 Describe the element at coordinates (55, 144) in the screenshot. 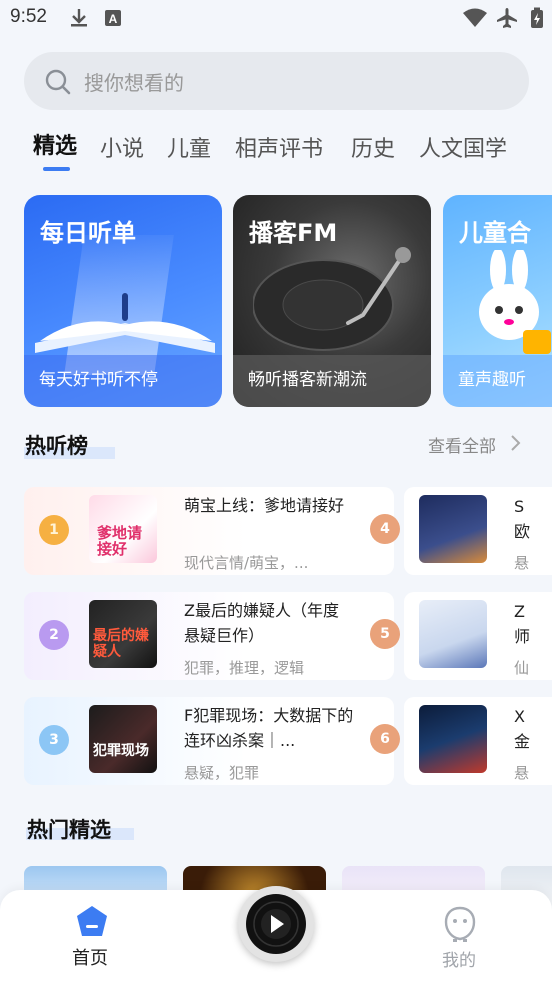

I see `tab-jingxuan: 精选` at that location.